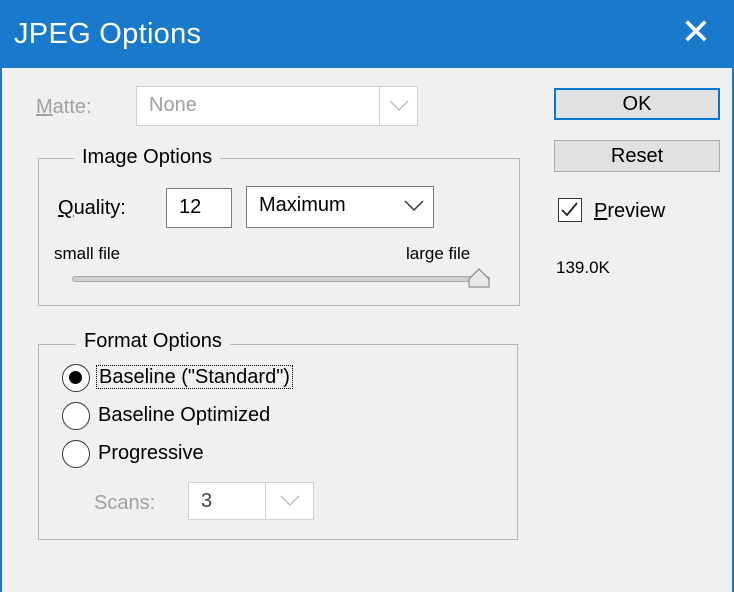  I want to click on preview-checkbox, so click(570, 210).